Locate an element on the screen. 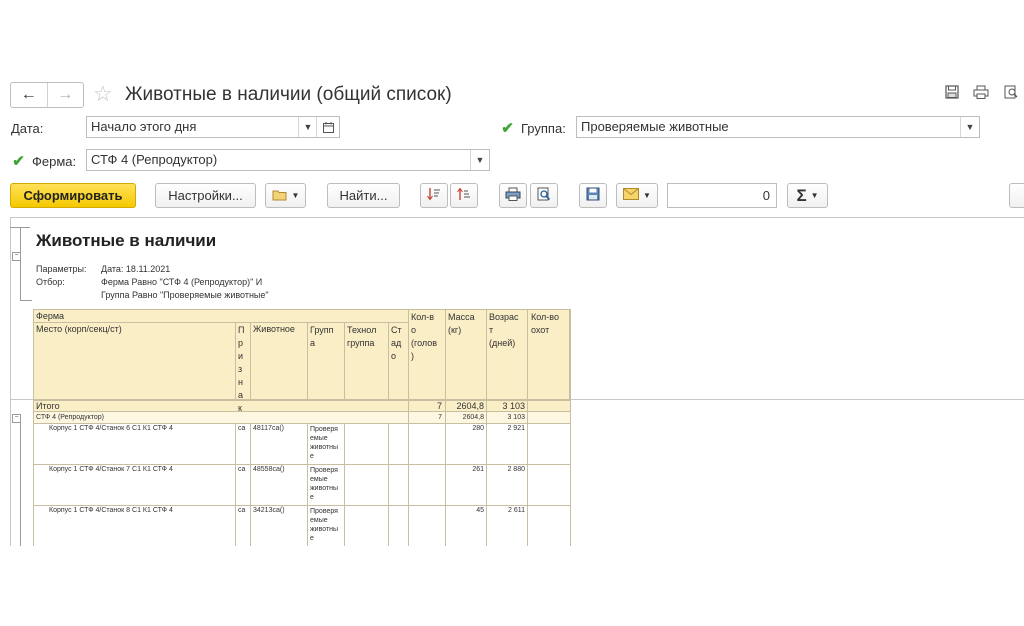 The height and width of the screenshot is (626, 1024). row-place: Корпус 1 СТФ 4/Станок 7 С1 К1 СТФ 4 is located at coordinates (111, 469).